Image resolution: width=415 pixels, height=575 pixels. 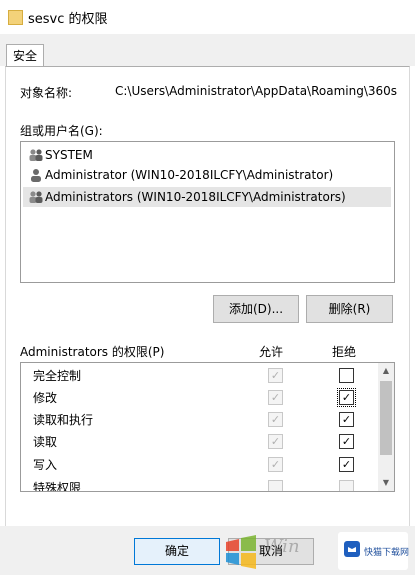 What do you see at coordinates (282, 546) in the screenshot?
I see `svg-text: Win` at bounding box center [282, 546].